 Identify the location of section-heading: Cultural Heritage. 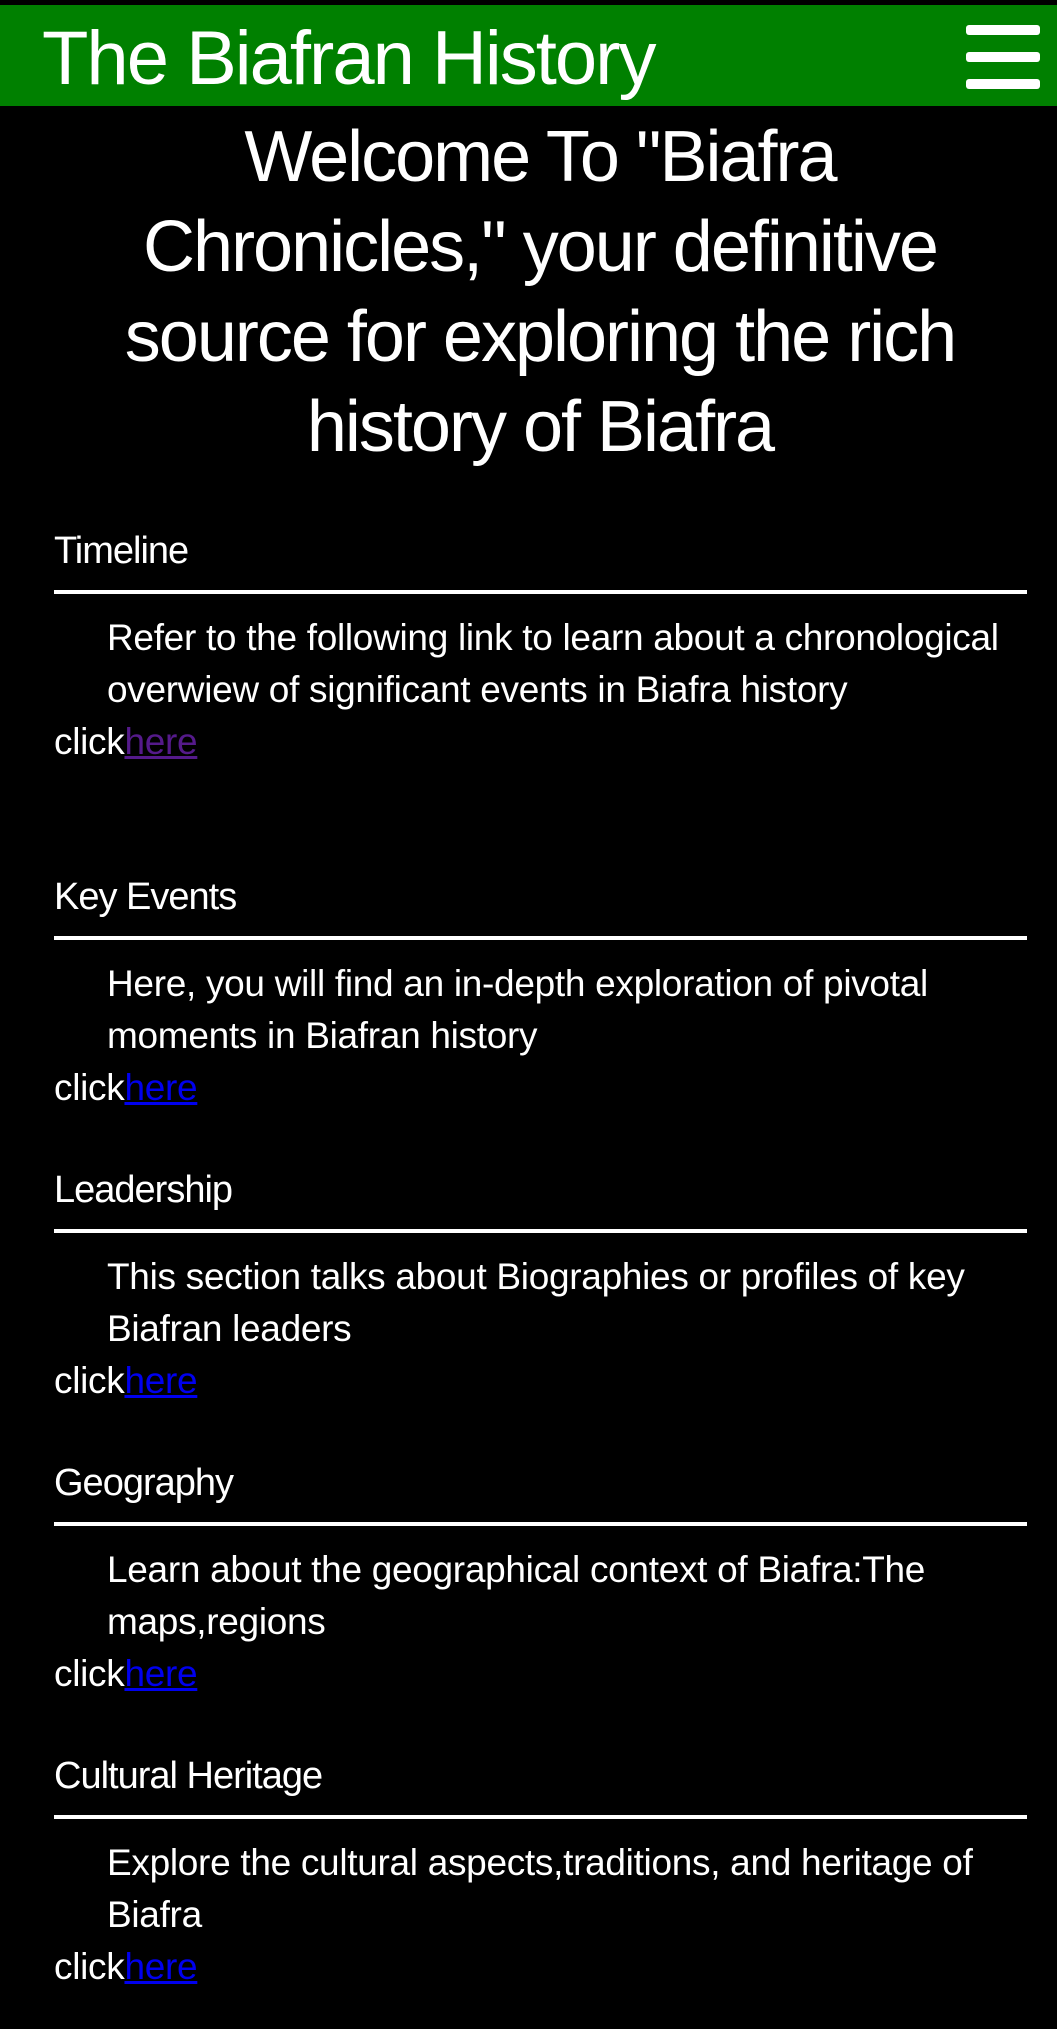
(188, 1776).